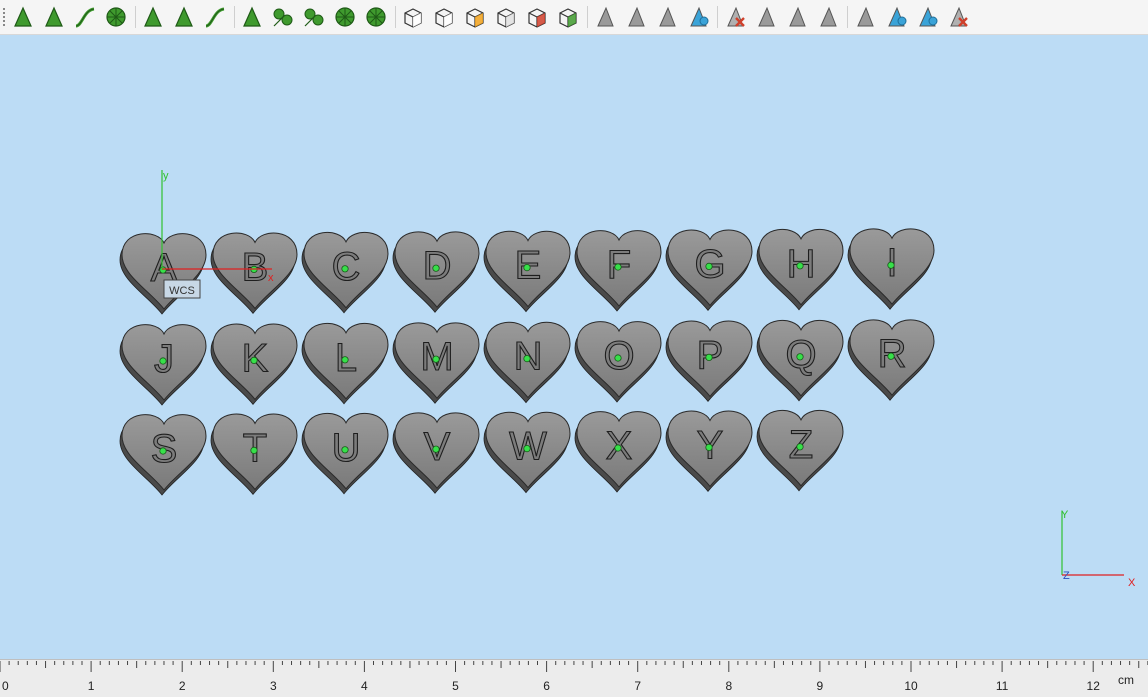 This screenshot has width=1148, height=697. Describe the element at coordinates (667, 17) in the screenshot. I see `cursor-slice-button` at that location.